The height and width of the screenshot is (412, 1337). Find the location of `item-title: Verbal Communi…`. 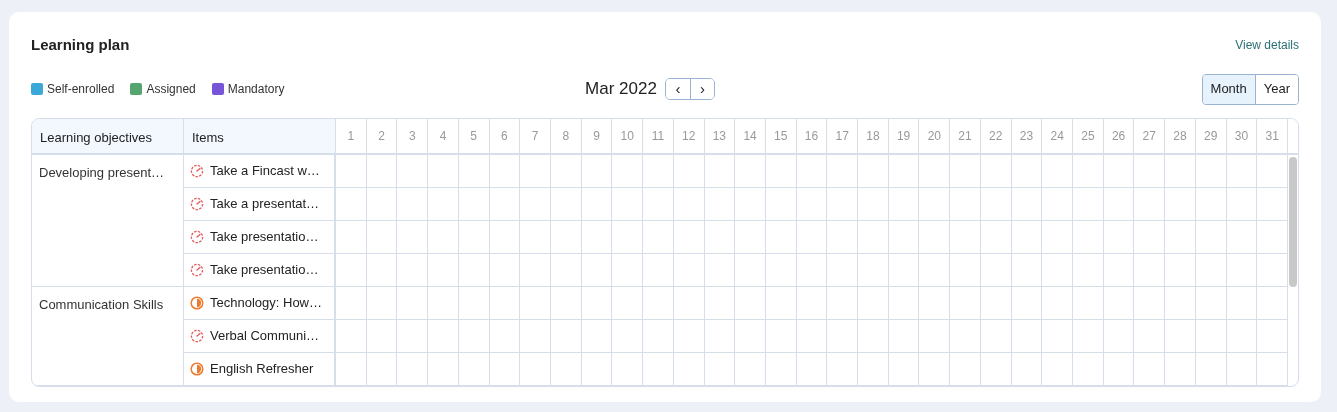

item-title: Verbal Communi… is located at coordinates (265, 335).